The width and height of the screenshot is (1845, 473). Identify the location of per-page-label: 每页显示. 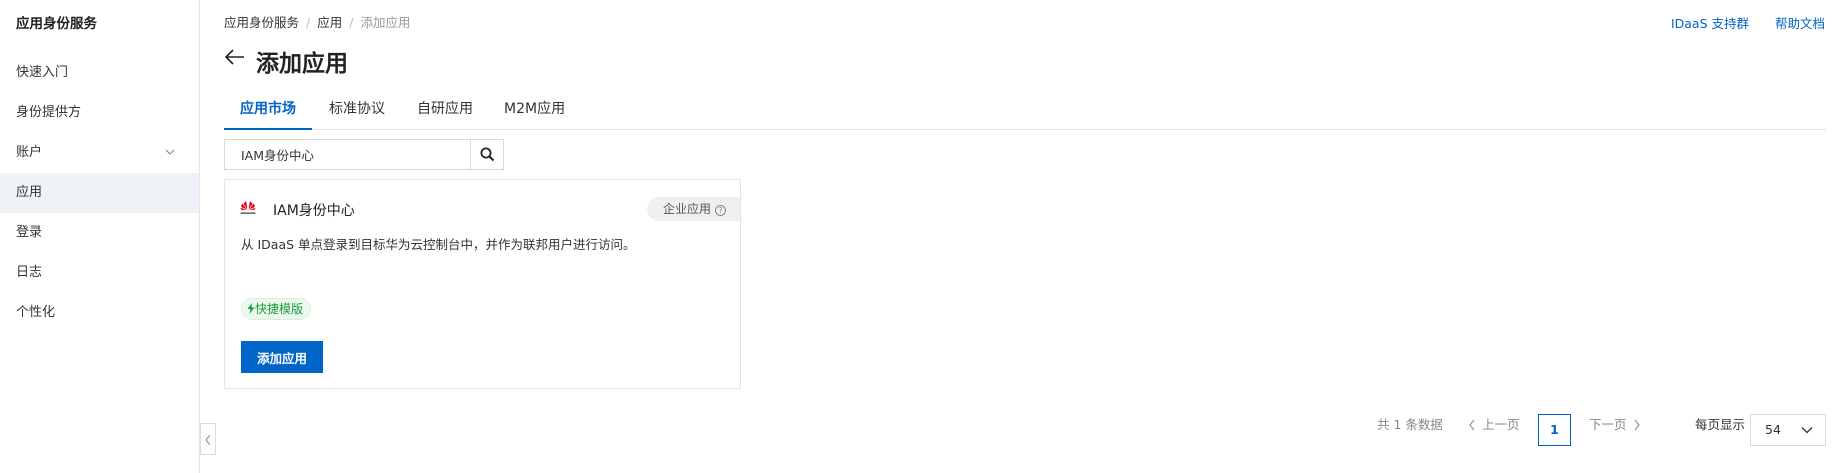
(1720, 424).